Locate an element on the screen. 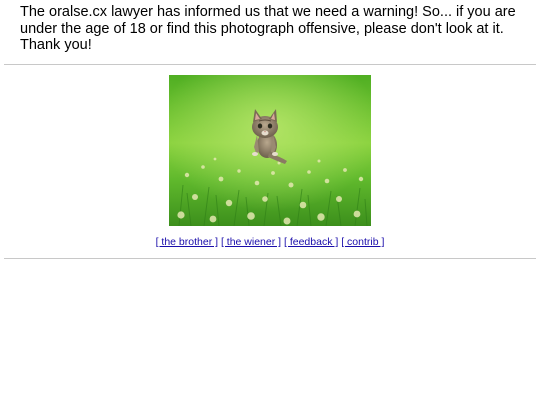 Image resolution: width=540 pixels, height=405 pixels. top-divider is located at coordinates (270, 64).